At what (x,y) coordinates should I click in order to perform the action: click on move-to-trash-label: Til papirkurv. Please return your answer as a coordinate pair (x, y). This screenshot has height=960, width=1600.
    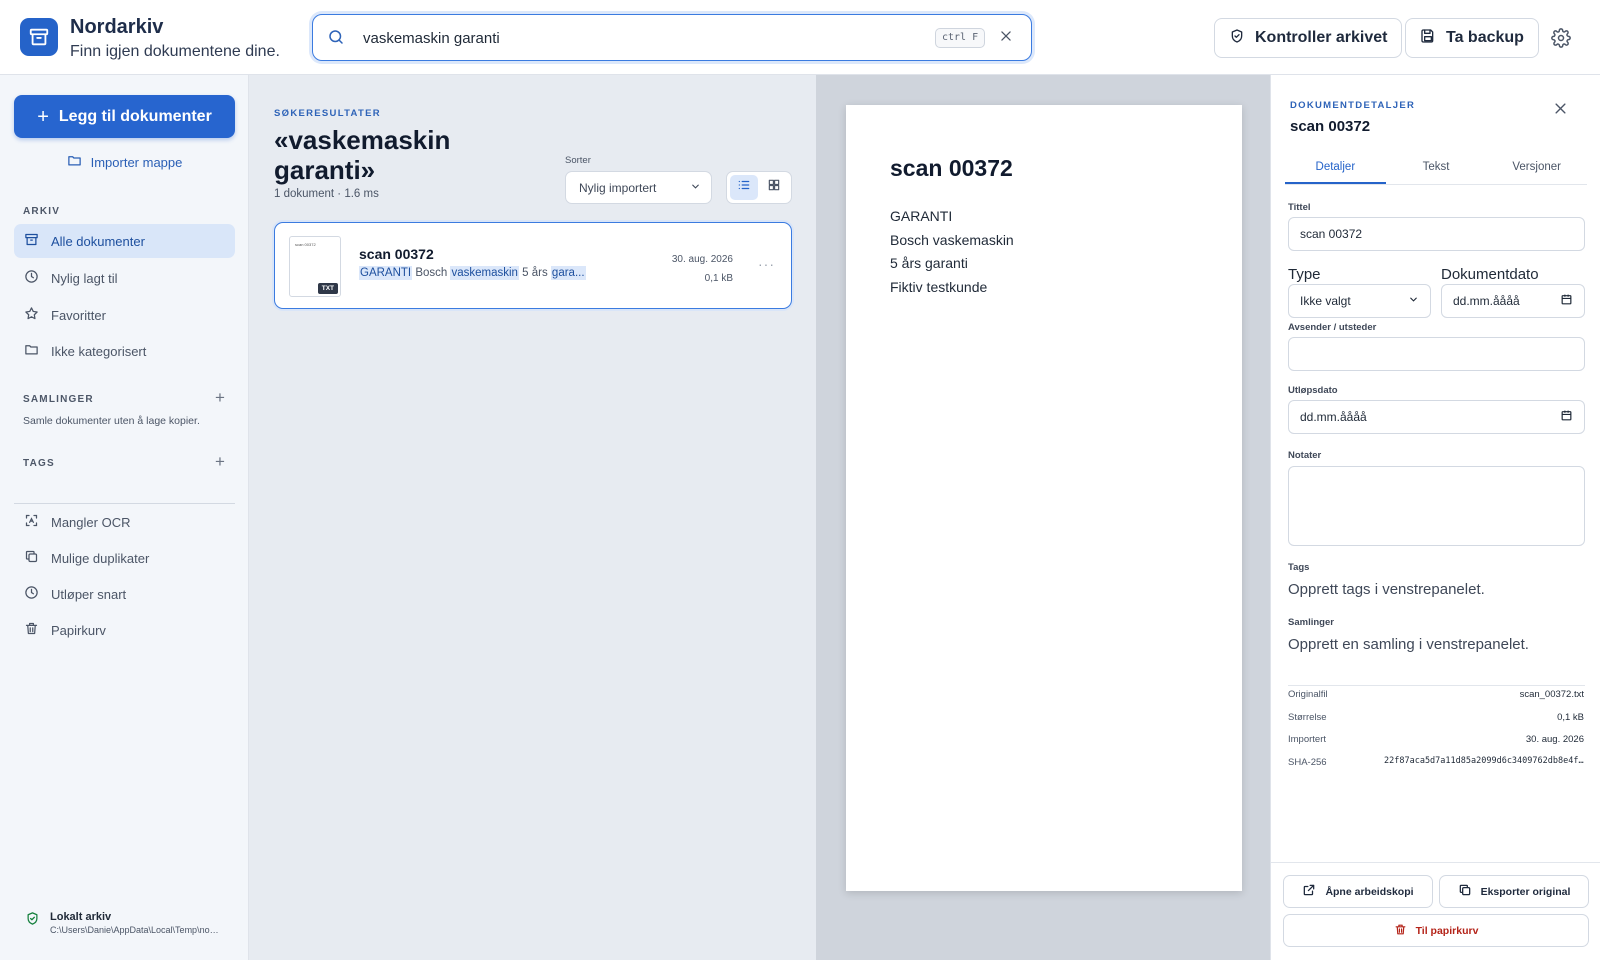
    Looking at the image, I should click on (1447, 930).